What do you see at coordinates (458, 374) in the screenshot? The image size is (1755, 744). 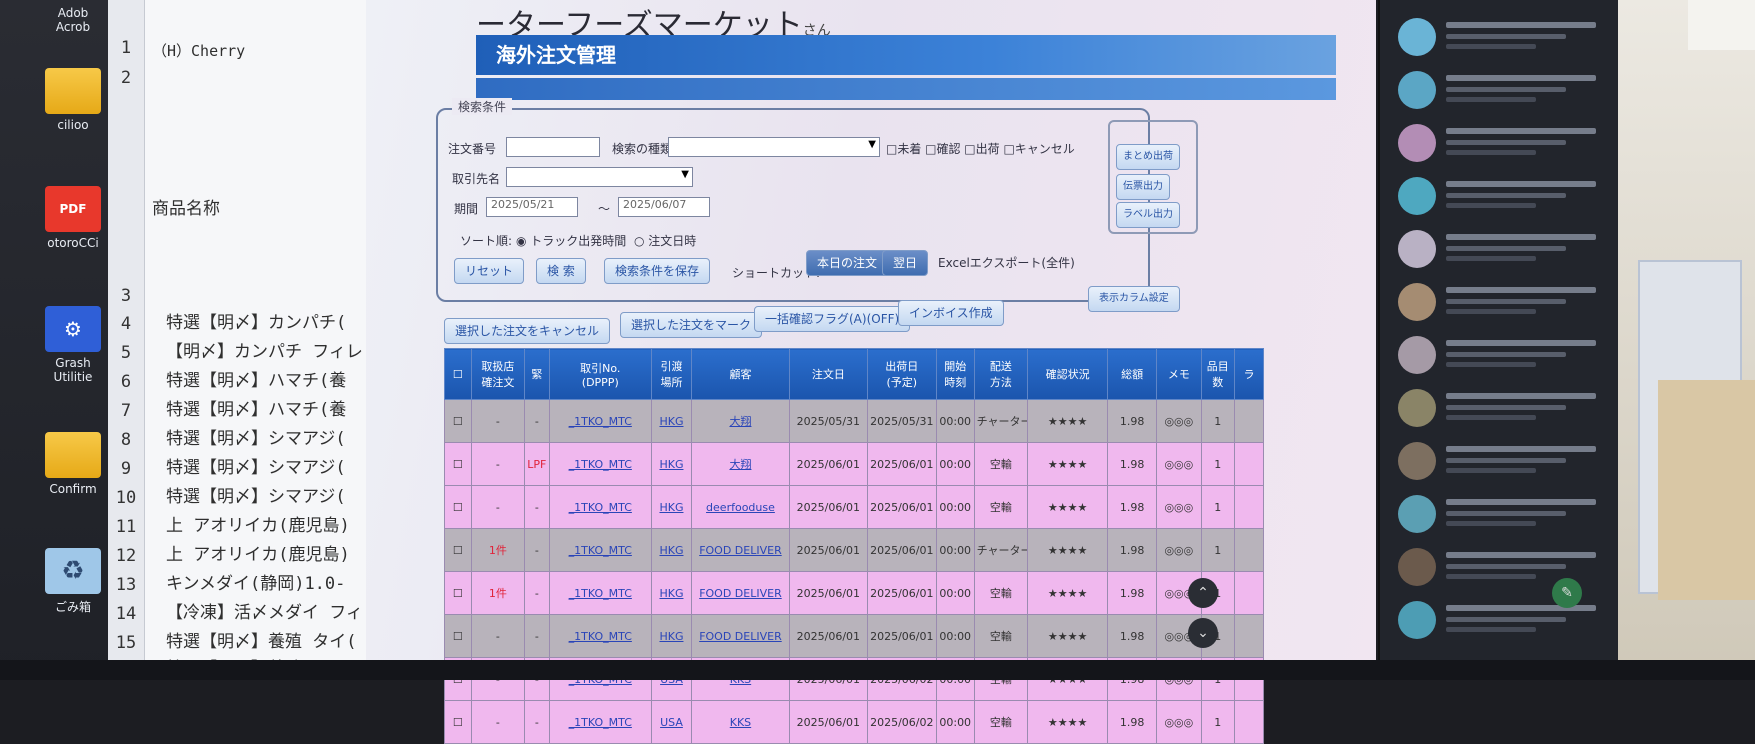 I see `select-all-checkbox: ☐` at bounding box center [458, 374].